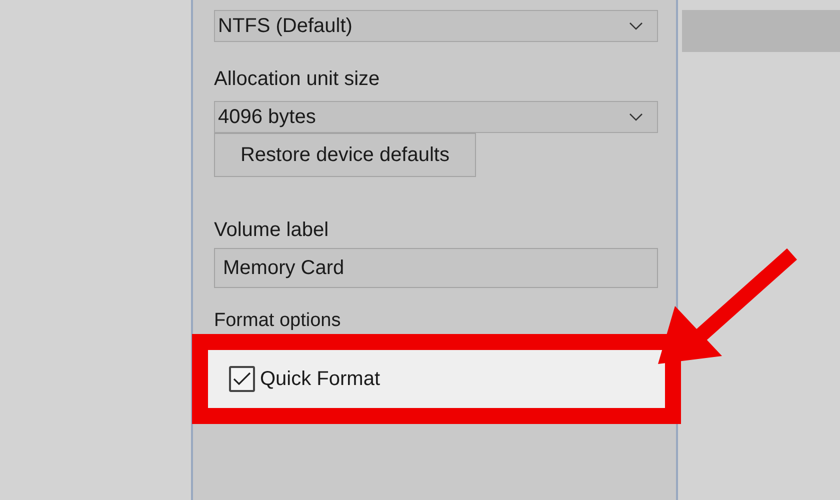  I want to click on checkbox, so click(242, 379).